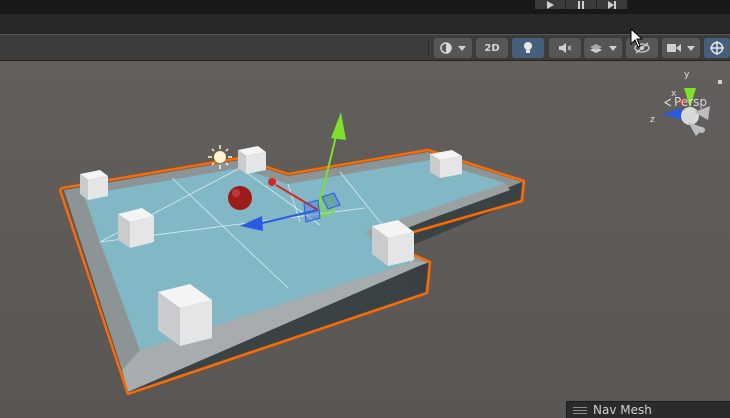 This screenshot has height=418, width=730. What do you see at coordinates (365, 7) in the screenshot?
I see `play-mode-bar` at bounding box center [365, 7].